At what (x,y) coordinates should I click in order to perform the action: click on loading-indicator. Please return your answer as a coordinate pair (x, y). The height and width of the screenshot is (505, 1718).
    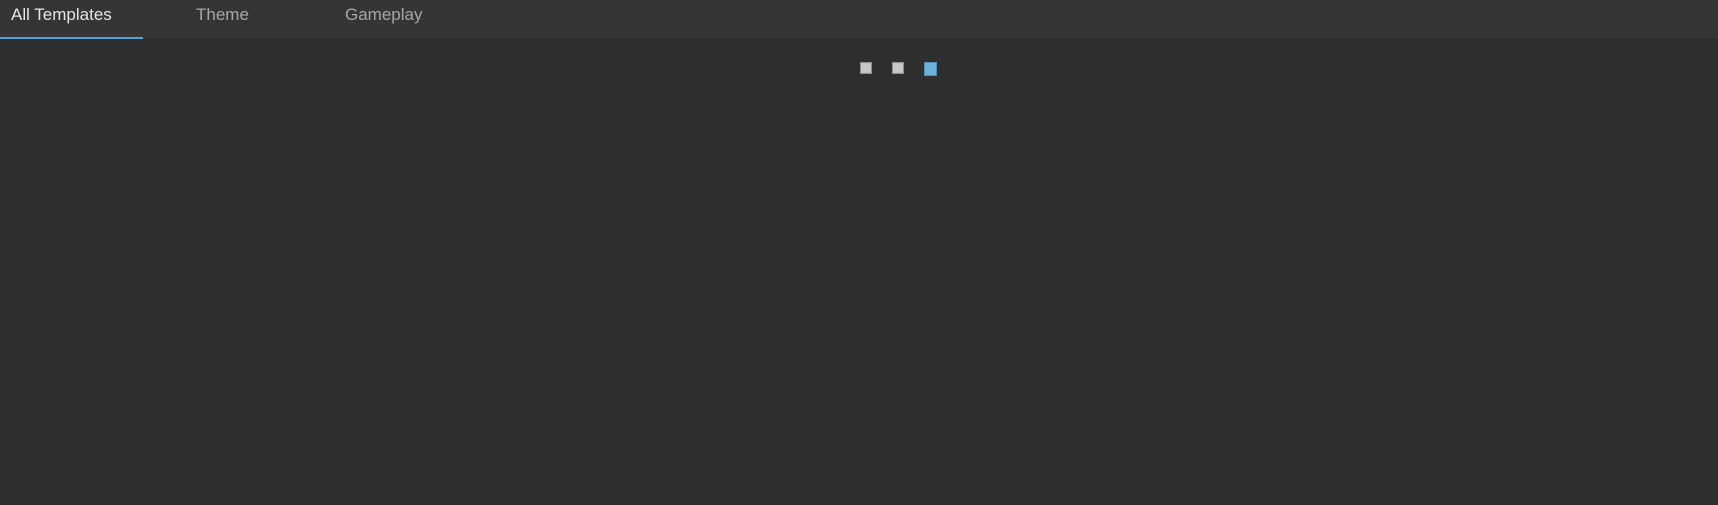
    Looking at the image, I should click on (898, 69).